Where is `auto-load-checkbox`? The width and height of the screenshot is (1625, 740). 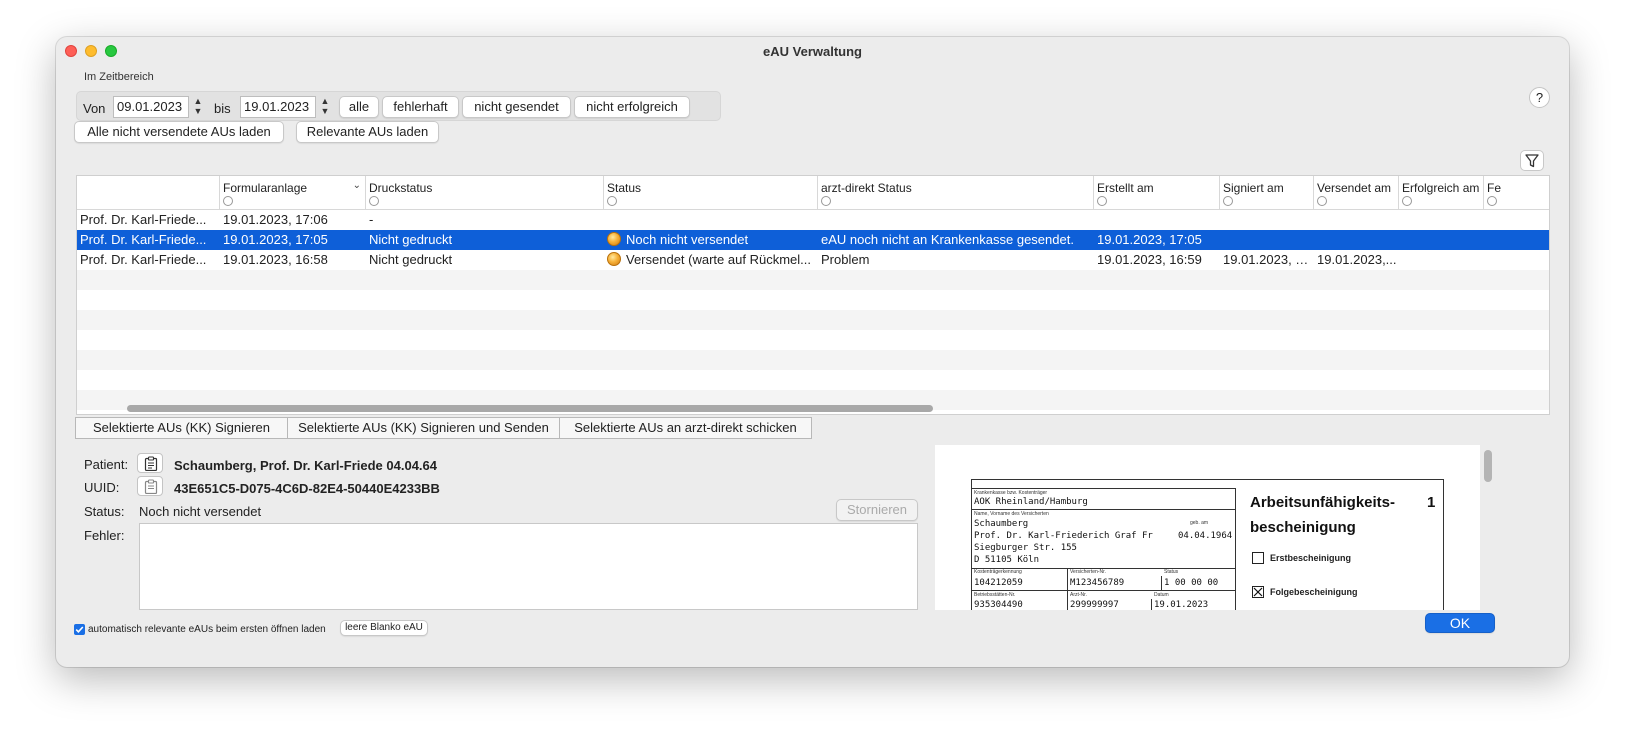 auto-load-checkbox is located at coordinates (79, 629).